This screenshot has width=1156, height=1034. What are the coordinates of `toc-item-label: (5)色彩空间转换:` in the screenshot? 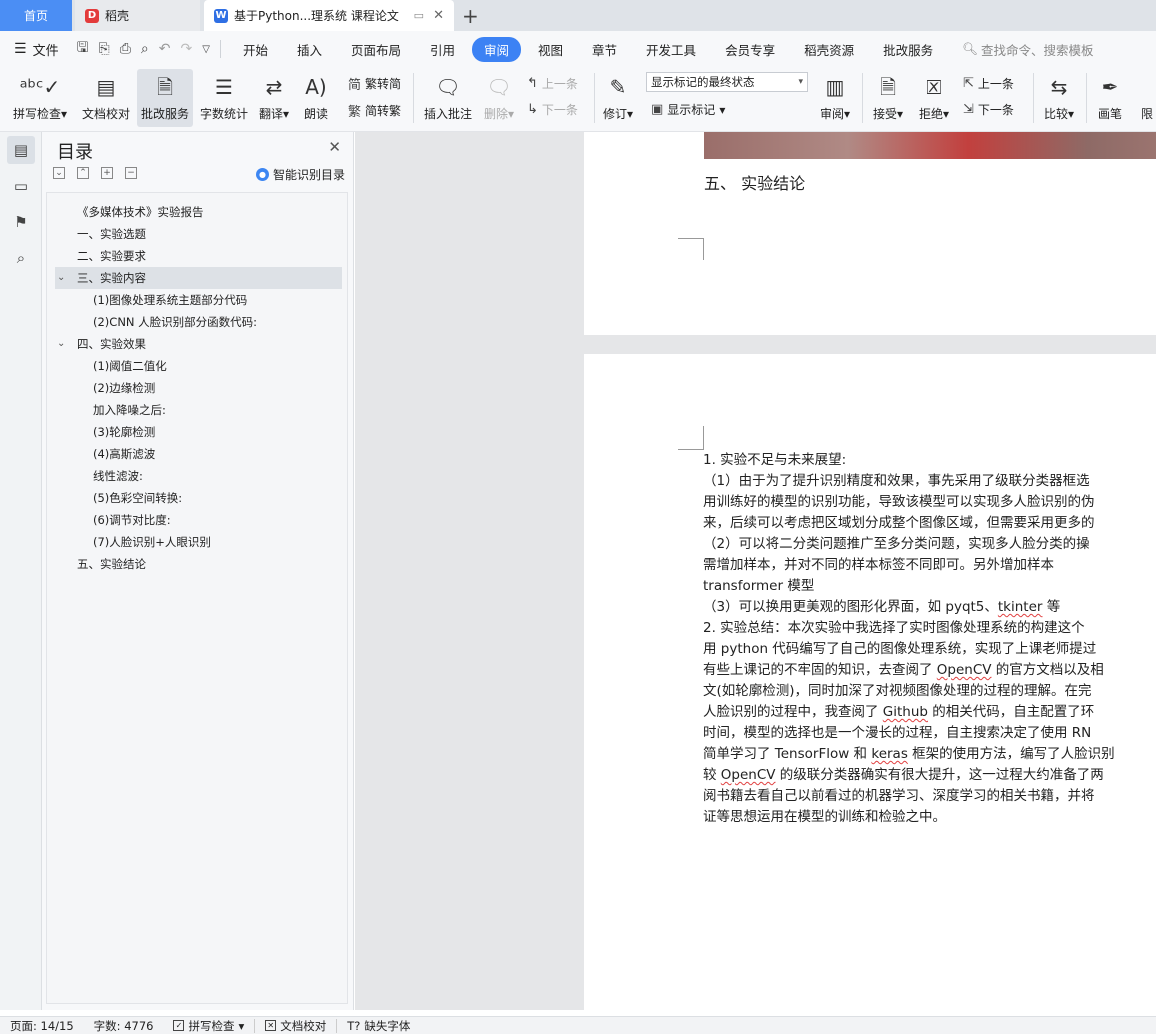 It's located at (138, 498).